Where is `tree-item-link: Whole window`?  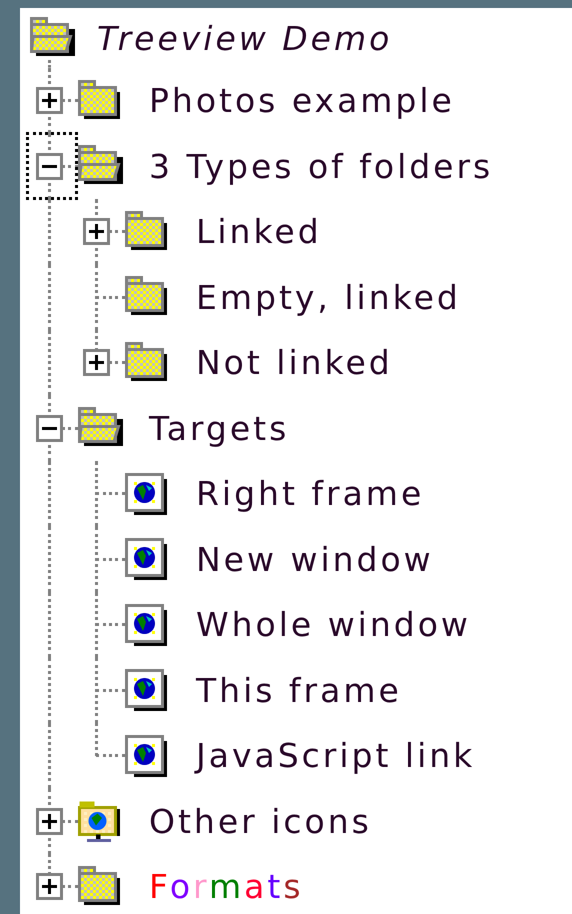 tree-item-link: Whole window is located at coordinates (333, 624).